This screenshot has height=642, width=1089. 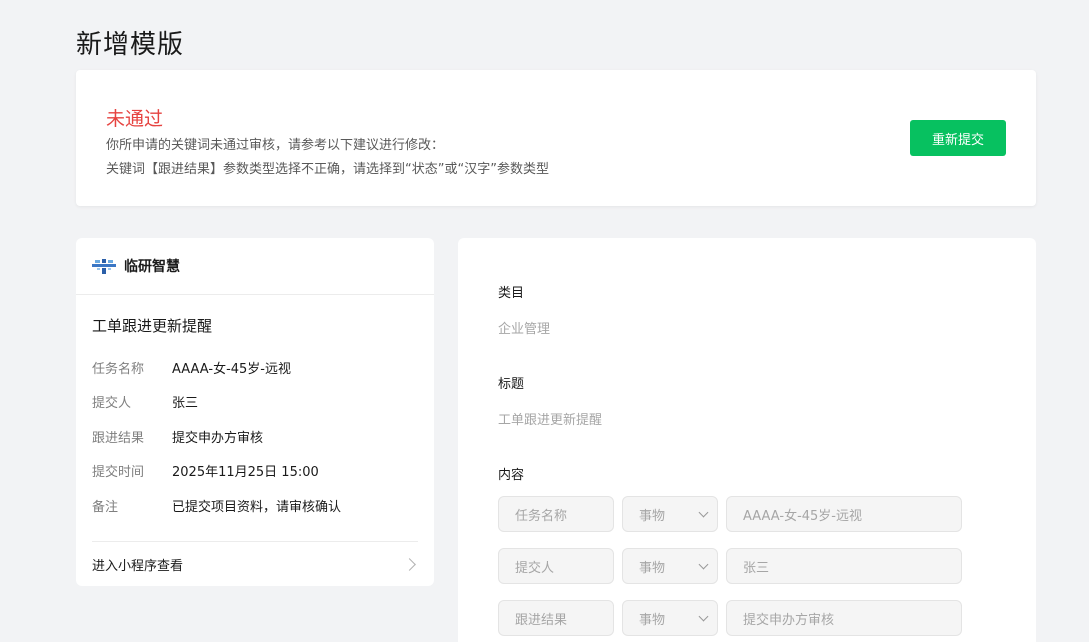 What do you see at coordinates (255, 402) in the screenshot?
I see `preview-field-row: 提交人 张三` at bounding box center [255, 402].